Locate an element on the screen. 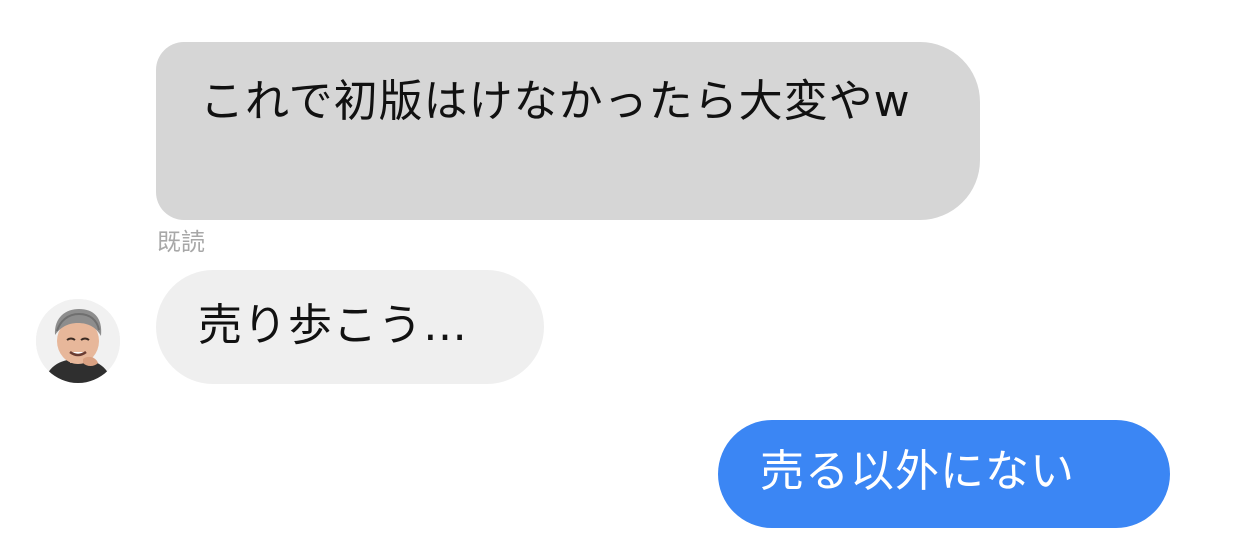 This screenshot has width=1242, height=552. message-bubble-outgoing-2: 売る以外にない is located at coordinates (944, 474).